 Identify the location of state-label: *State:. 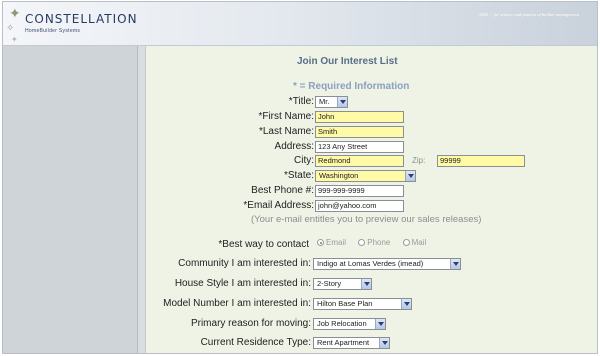
(298, 175).